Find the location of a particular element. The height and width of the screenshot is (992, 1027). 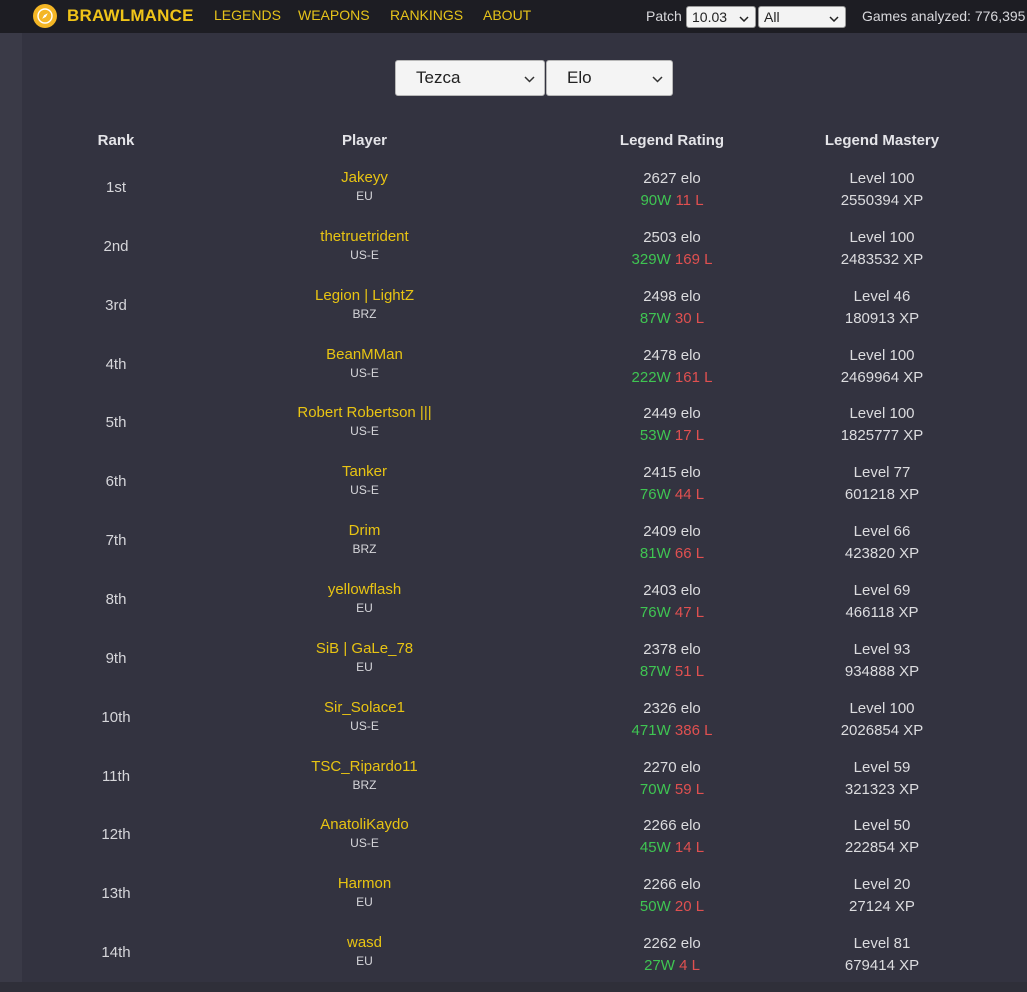

mastery-level: Level 20 is located at coordinates (882, 885).